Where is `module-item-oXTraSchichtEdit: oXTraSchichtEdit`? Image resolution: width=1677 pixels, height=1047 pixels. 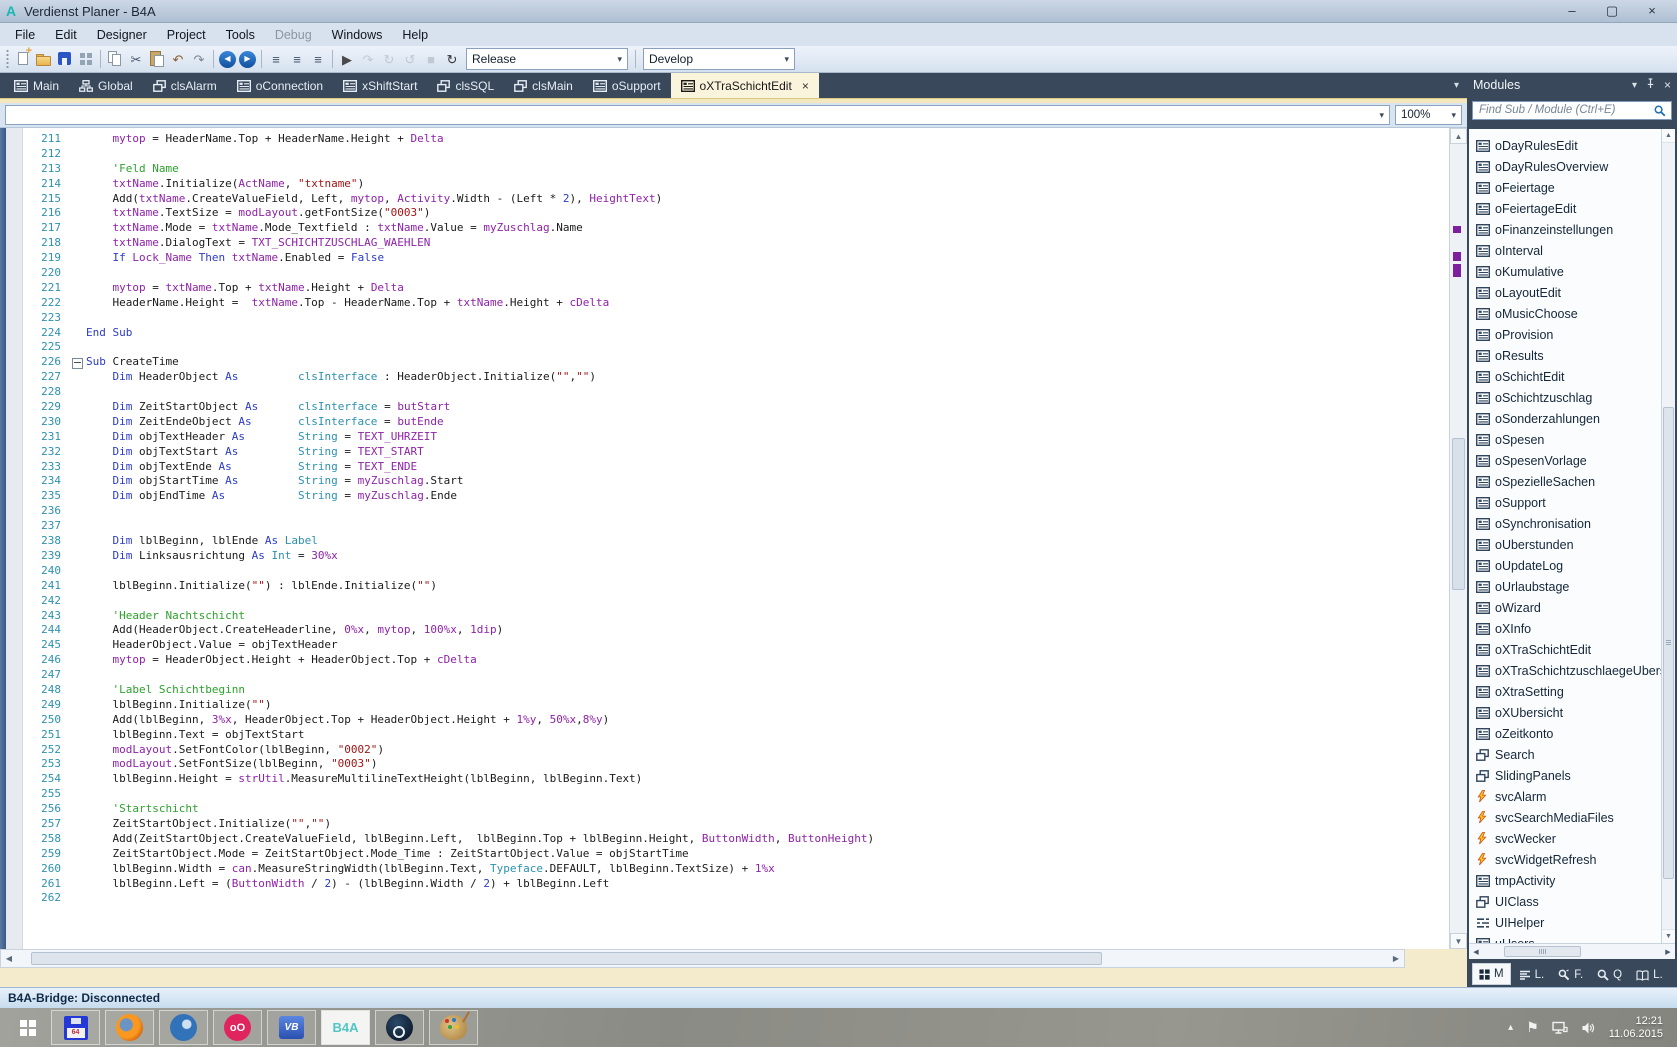
module-item-oXTraSchichtEdit: oXTraSchichtEdit is located at coordinates (1575, 649).